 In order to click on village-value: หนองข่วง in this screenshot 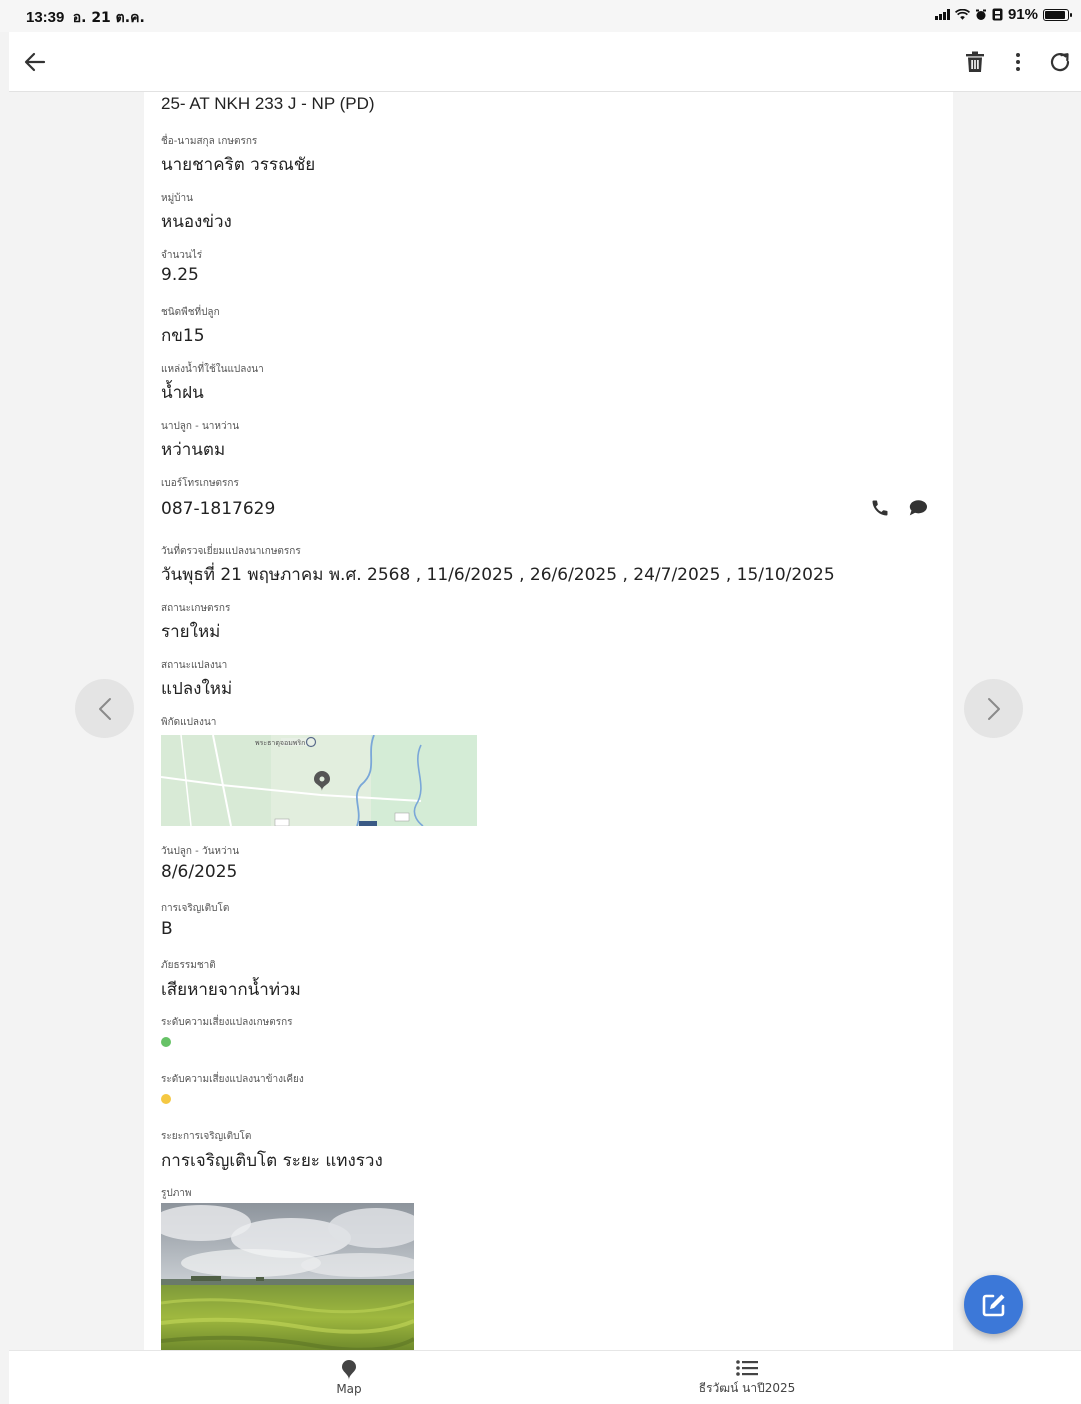, I will do `click(196, 222)`.